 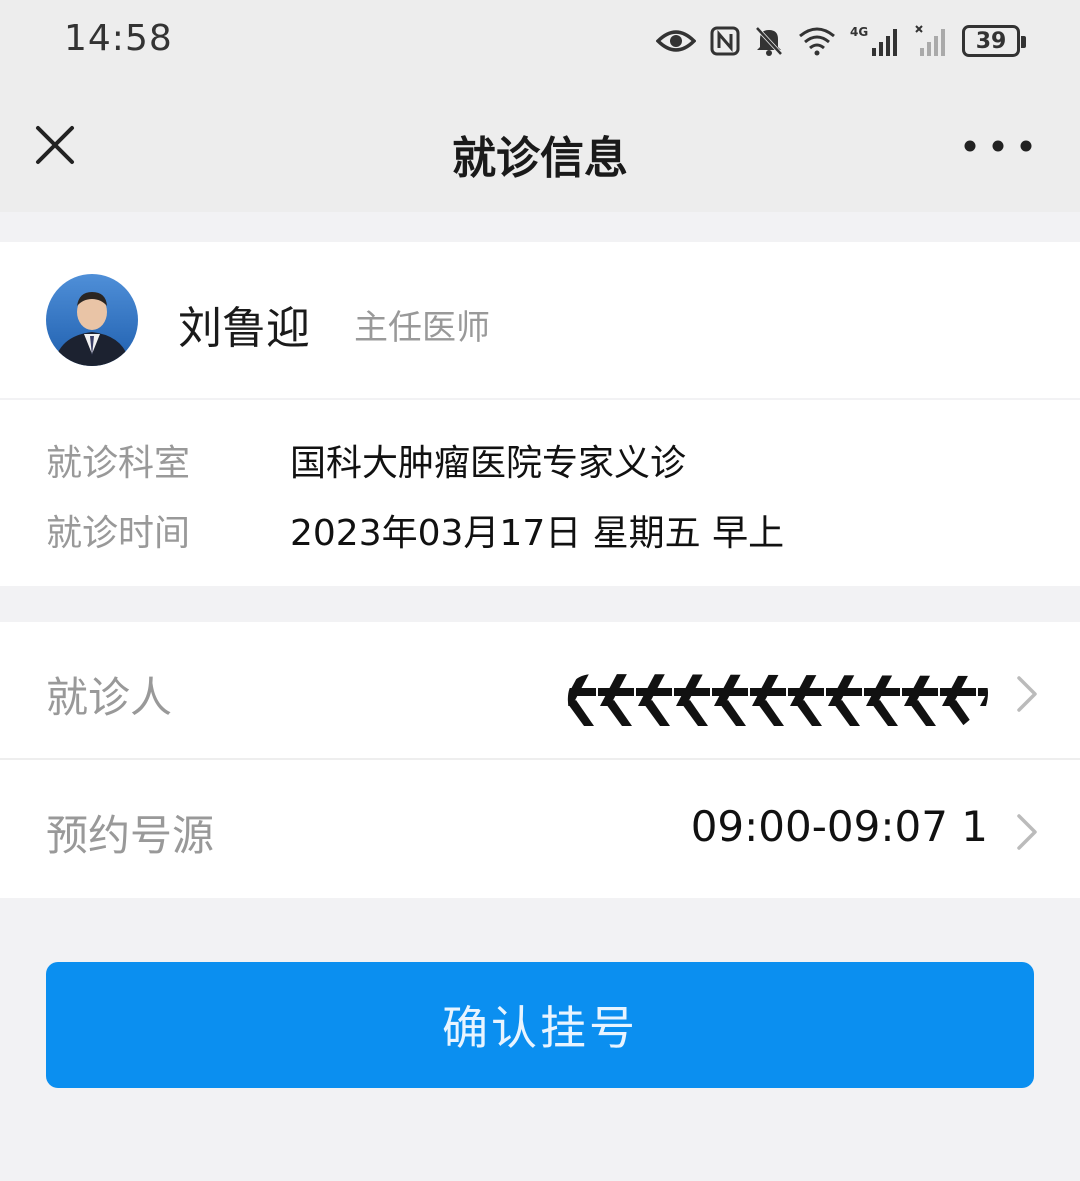 What do you see at coordinates (998, 146) in the screenshot?
I see `more-icon` at bounding box center [998, 146].